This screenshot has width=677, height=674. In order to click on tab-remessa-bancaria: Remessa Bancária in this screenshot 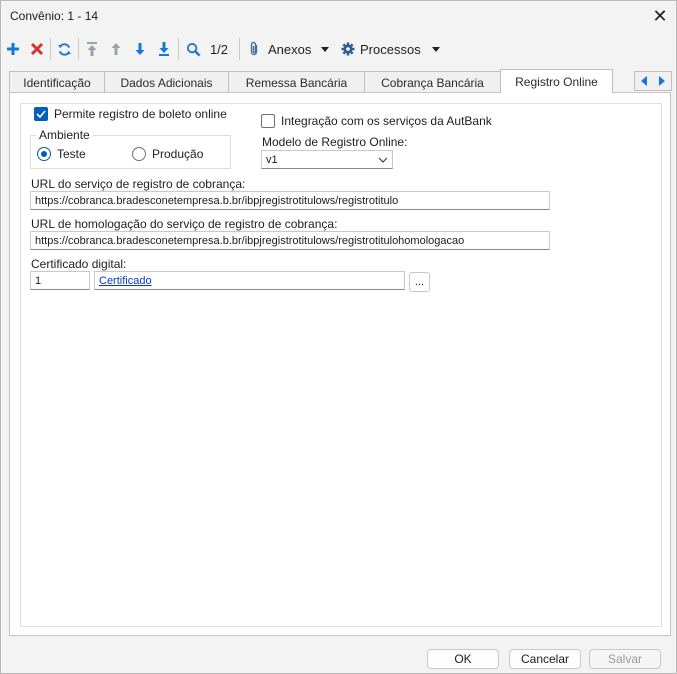, I will do `click(296, 82)`.